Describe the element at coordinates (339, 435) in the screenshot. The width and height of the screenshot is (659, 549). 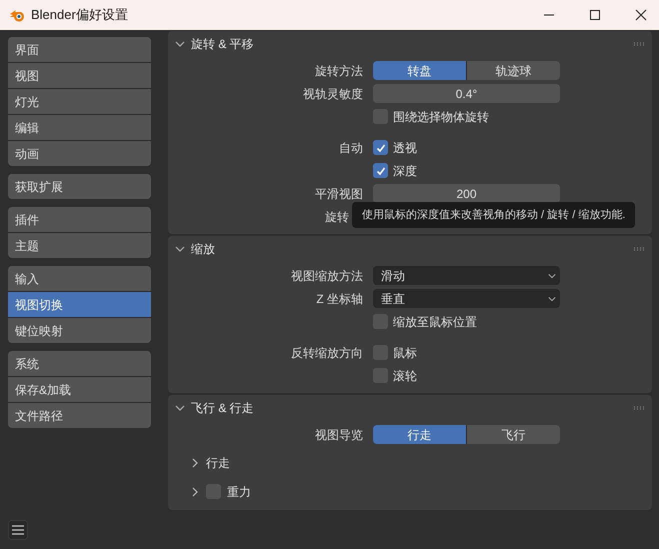
I see `field-label: 视图导览` at that location.